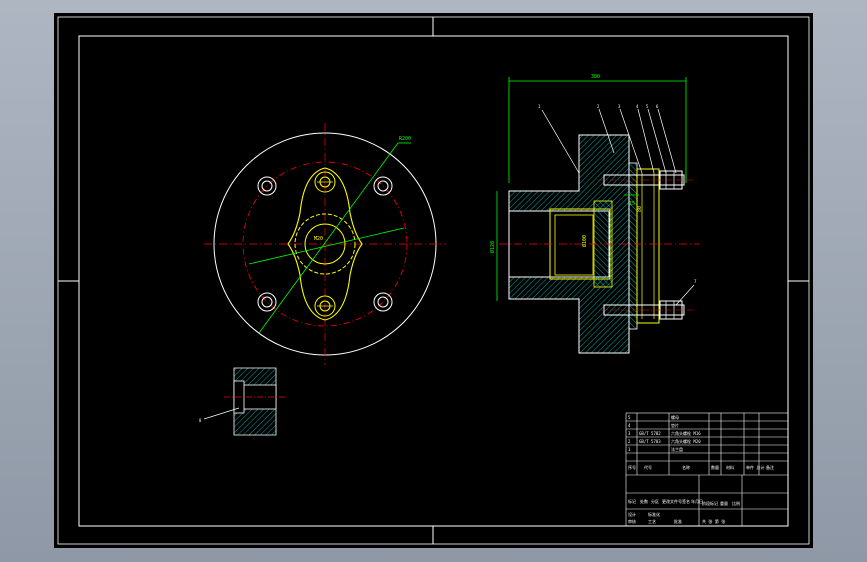 This screenshot has width=867, height=562. I want to click on svg-text: 垫片, so click(675, 425).